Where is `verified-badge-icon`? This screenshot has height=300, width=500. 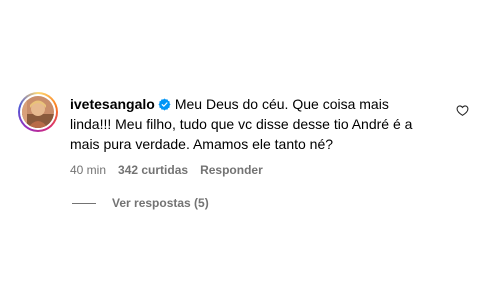 verified-badge-icon is located at coordinates (164, 104).